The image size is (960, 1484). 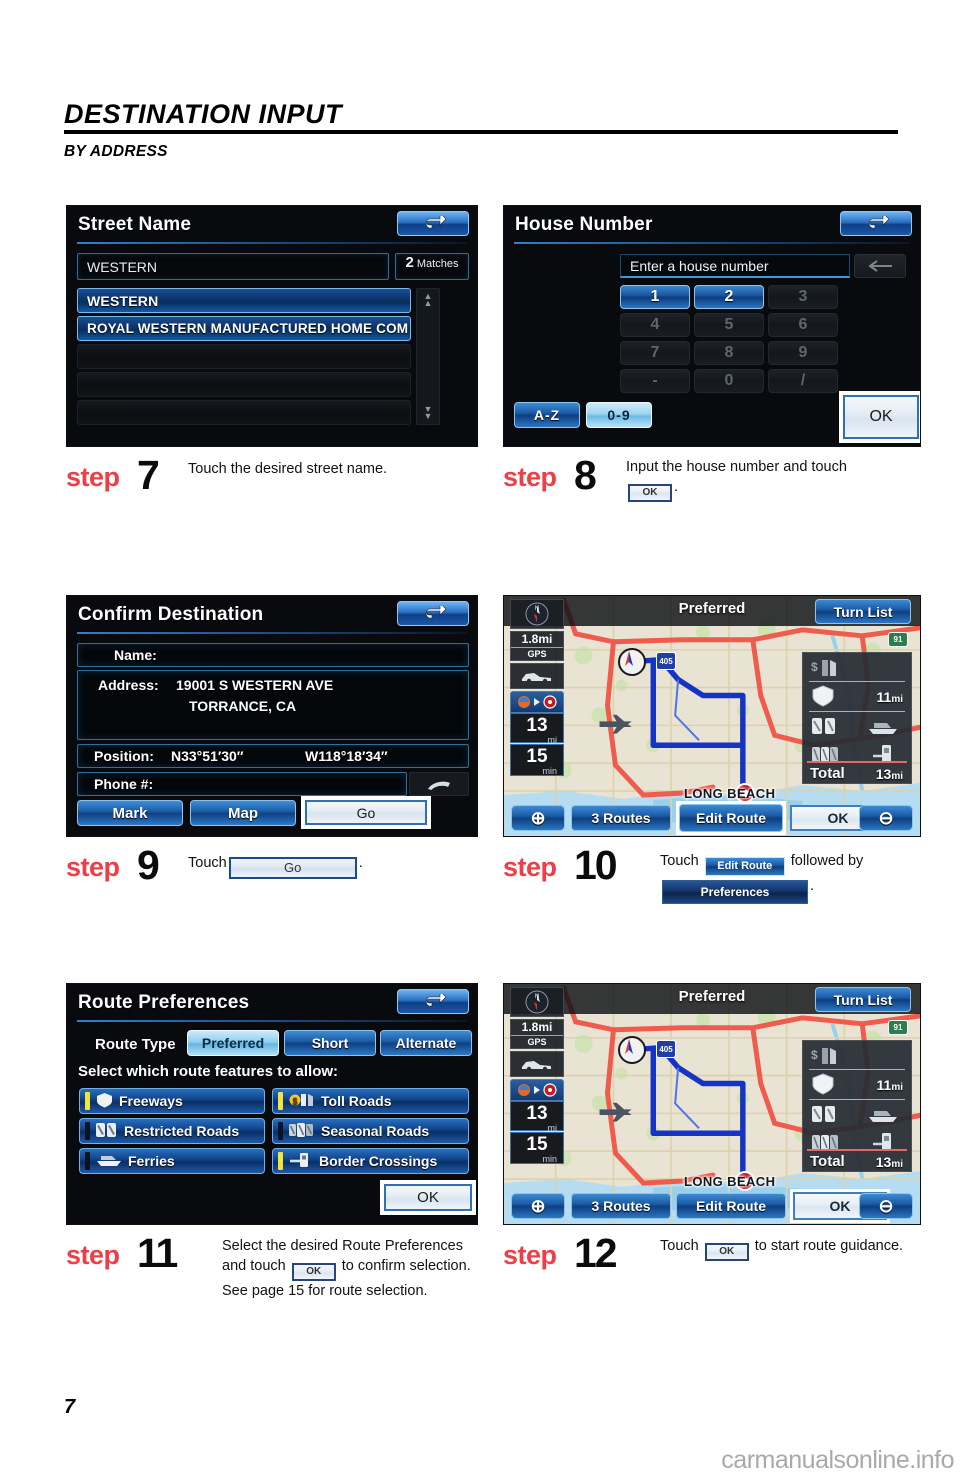 What do you see at coordinates (233, 1043) in the screenshot?
I see `route-type-preferred: Preferred` at bounding box center [233, 1043].